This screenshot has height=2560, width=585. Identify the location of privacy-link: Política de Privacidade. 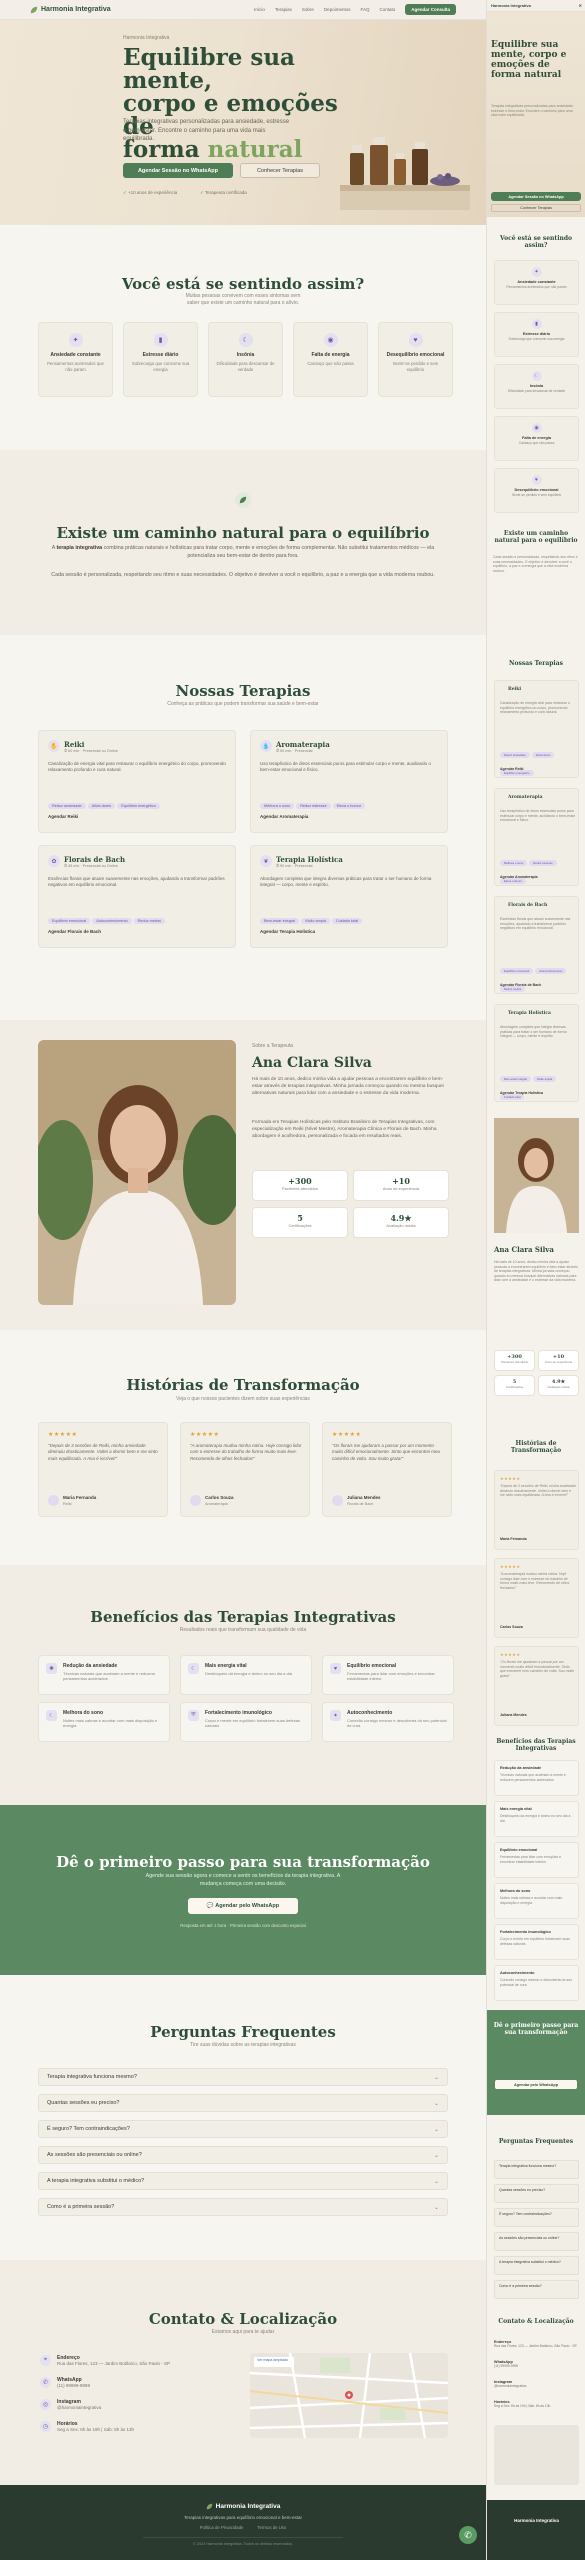
(222, 2527).